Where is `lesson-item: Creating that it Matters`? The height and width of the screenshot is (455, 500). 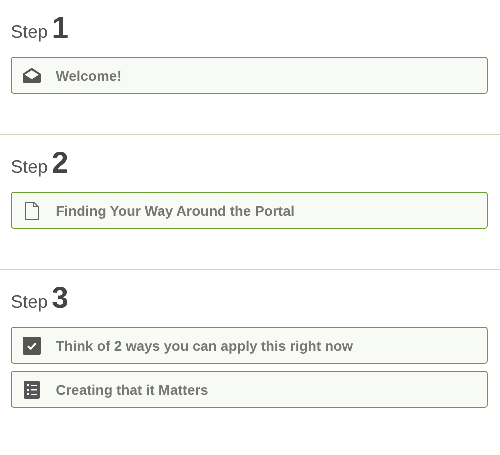 lesson-item: Creating that it Matters is located at coordinates (249, 389).